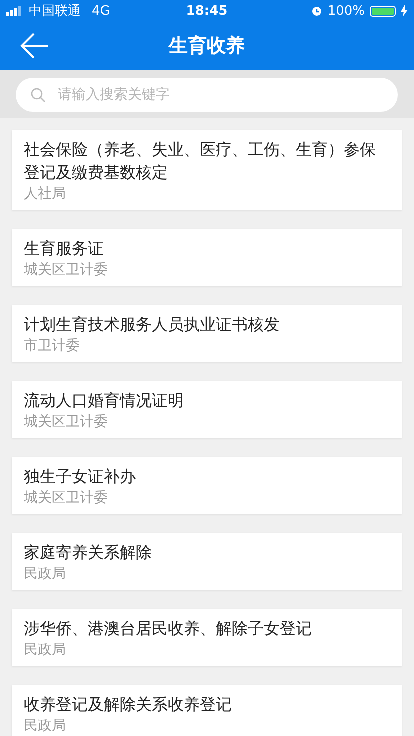 Image resolution: width=414 pixels, height=736 pixels. I want to click on service-title: 涉华侨、港澳台居民收养、解除子女登记, so click(168, 629).